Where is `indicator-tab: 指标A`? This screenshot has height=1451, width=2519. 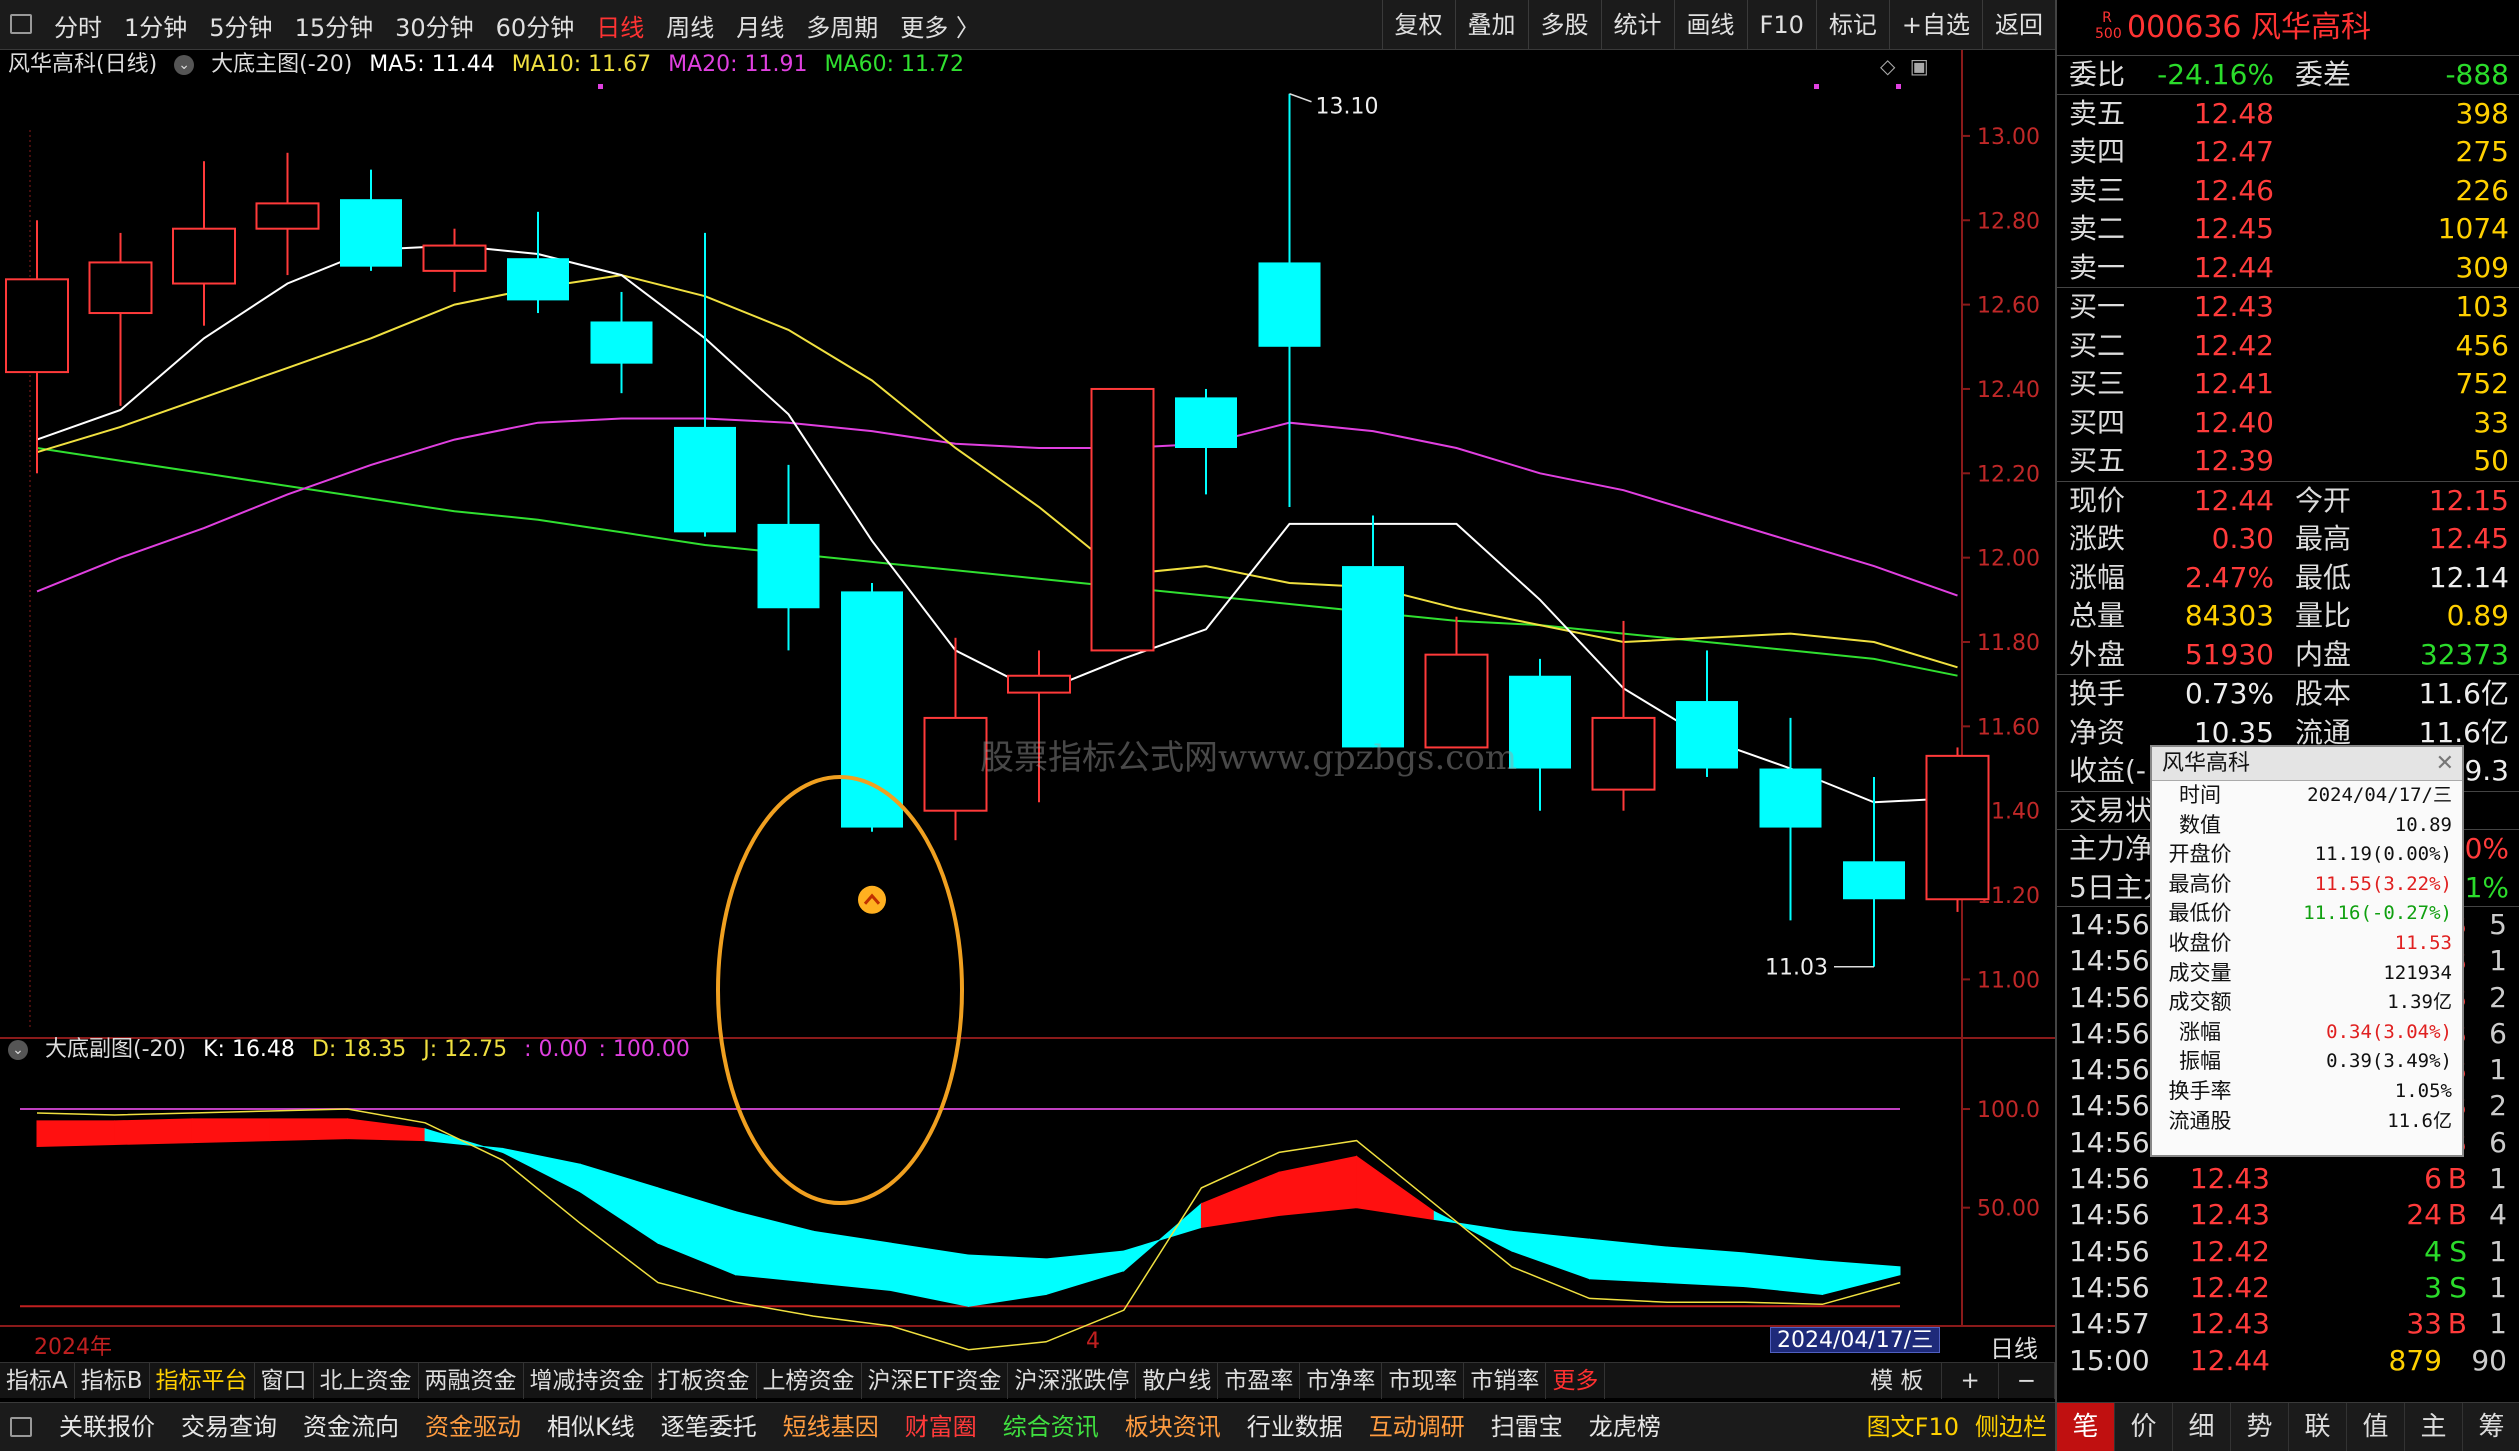 indicator-tab: 指标A is located at coordinates (37, 1380).